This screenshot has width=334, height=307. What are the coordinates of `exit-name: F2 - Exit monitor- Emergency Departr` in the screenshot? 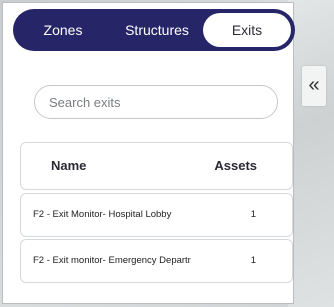 It's located at (112, 260).